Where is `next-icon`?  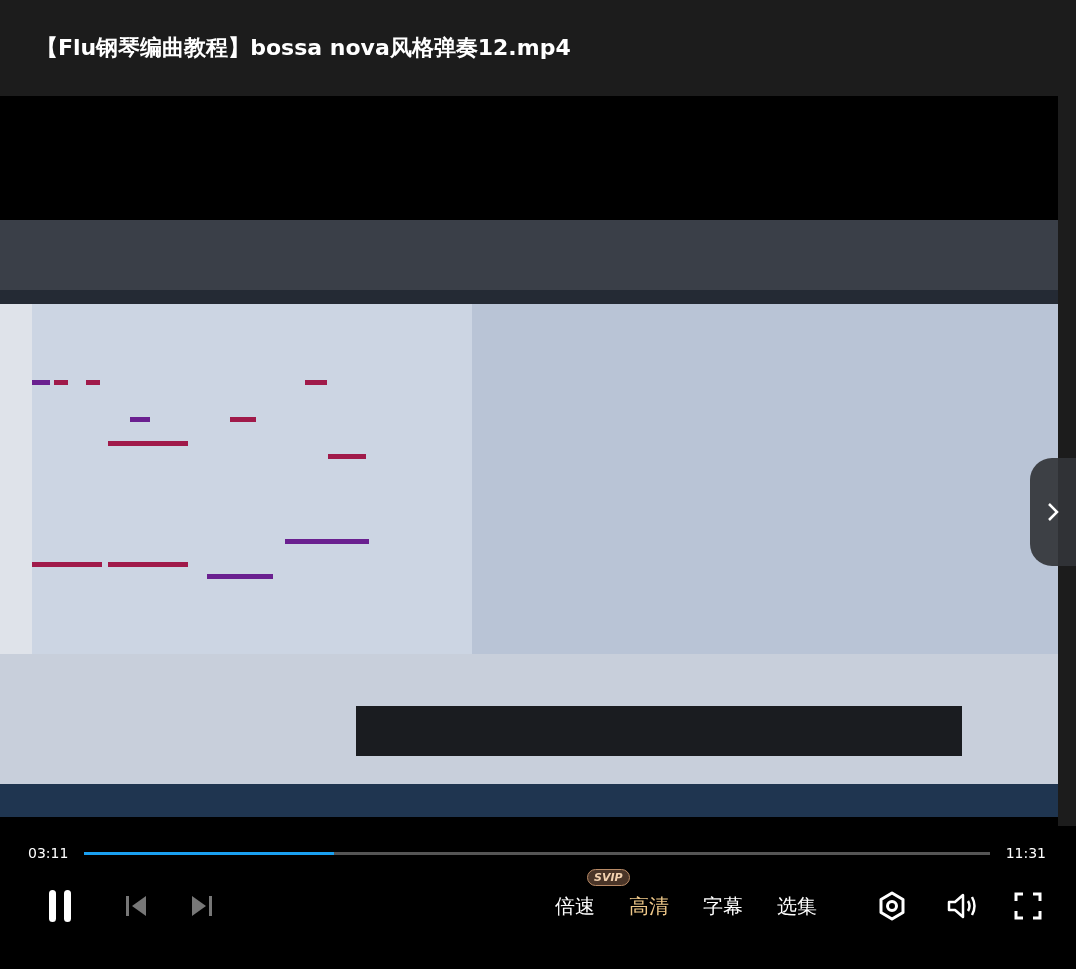 next-icon is located at coordinates (202, 906).